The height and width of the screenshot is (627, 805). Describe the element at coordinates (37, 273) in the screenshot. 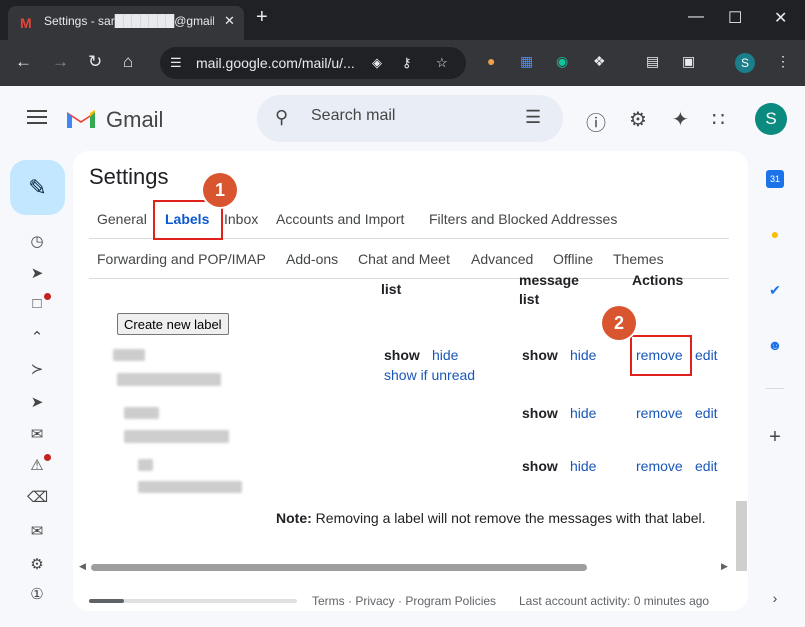

I see `sent-icon: ➤` at that location.